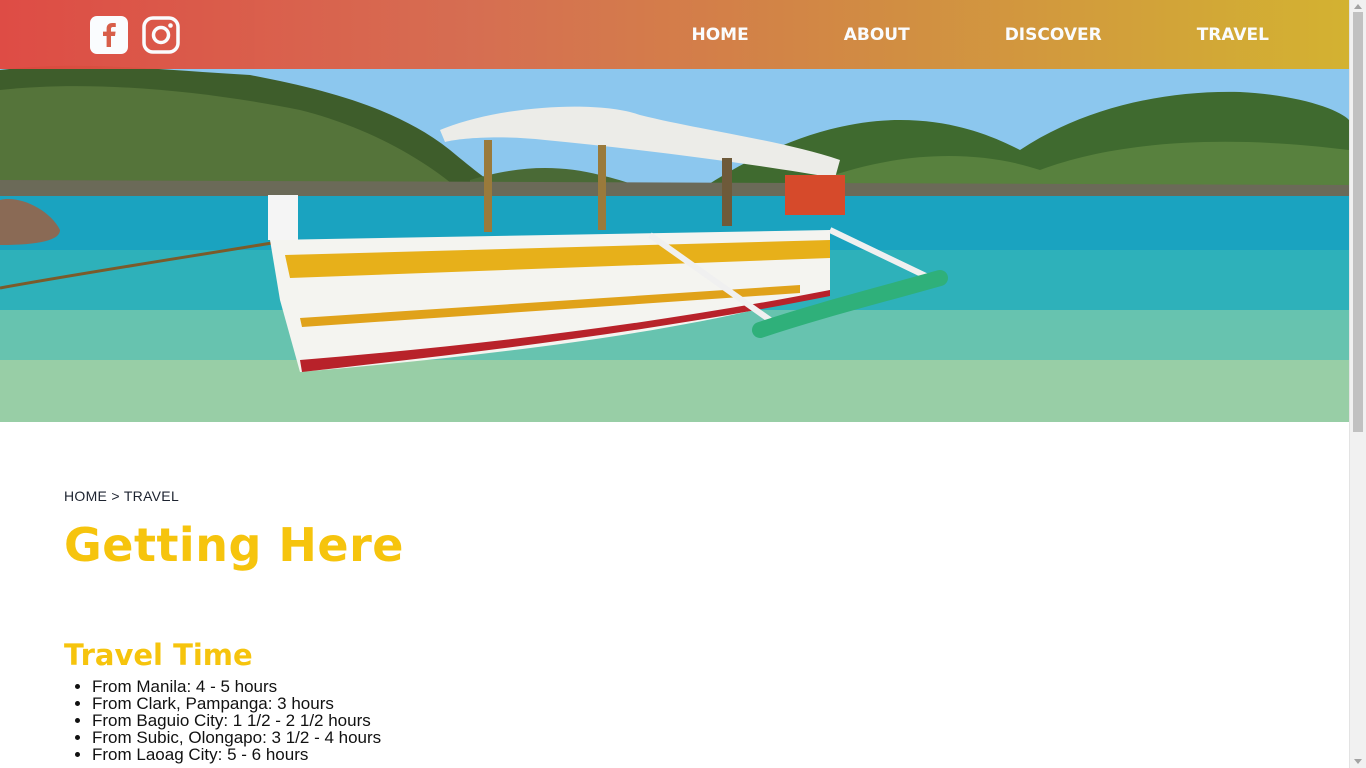  I want to click on breadcrumb: HOME > TRAVEL, so click(664, 496).